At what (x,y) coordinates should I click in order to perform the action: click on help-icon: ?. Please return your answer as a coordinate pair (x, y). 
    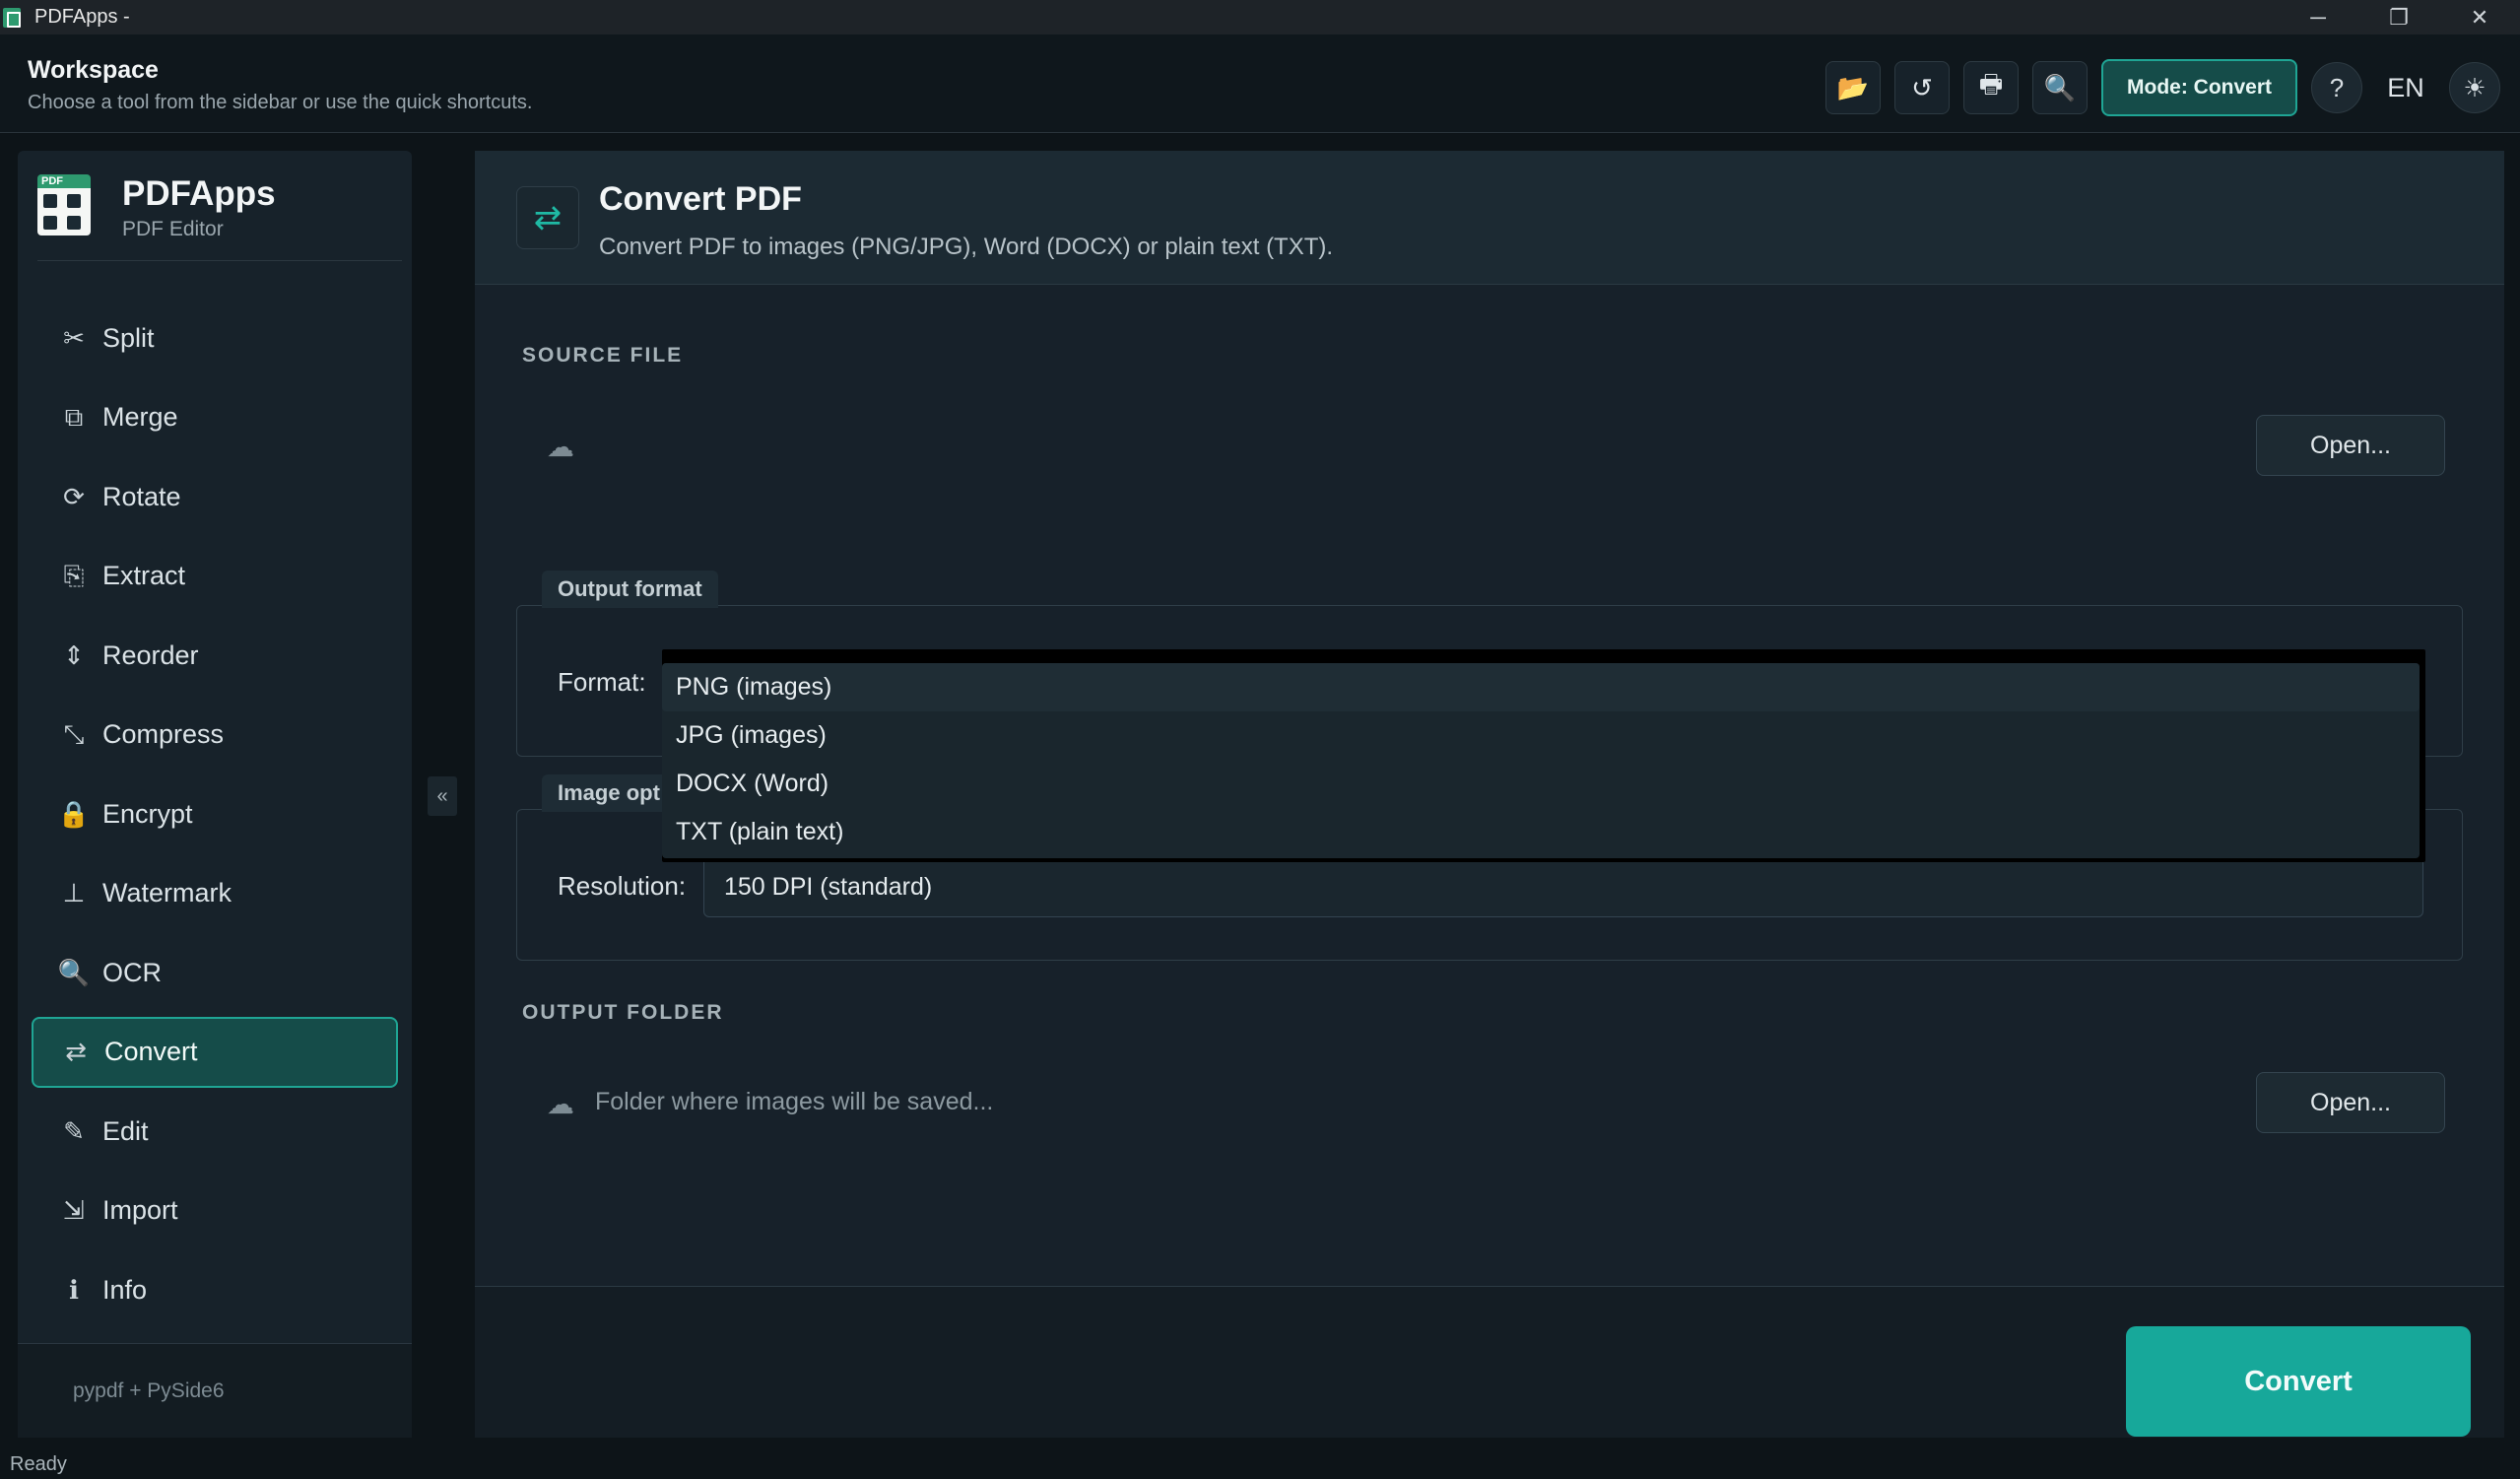
    Looking at the image, I should click on (2337, 87).